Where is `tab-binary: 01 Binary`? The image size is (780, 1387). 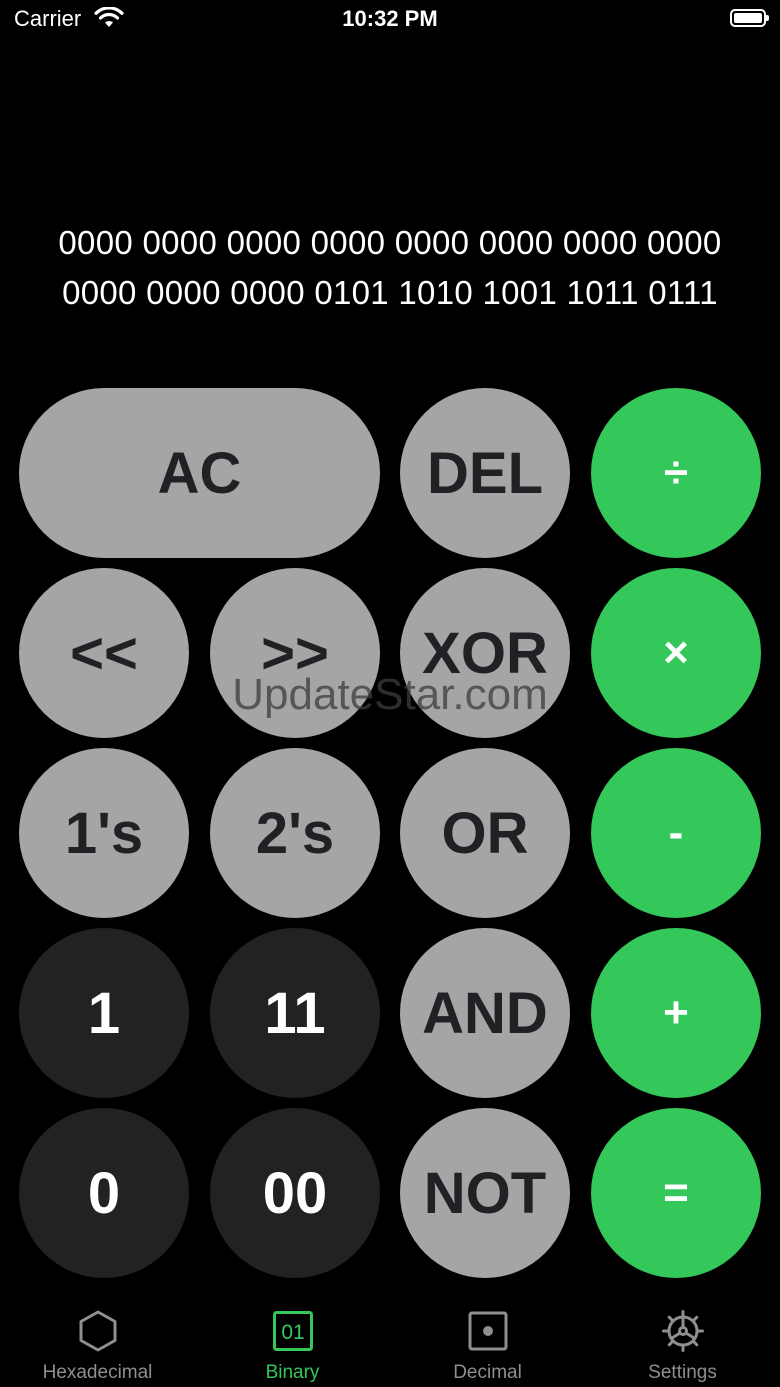 tab-binary: 01 Binary is located at coordinates (292, 1338).